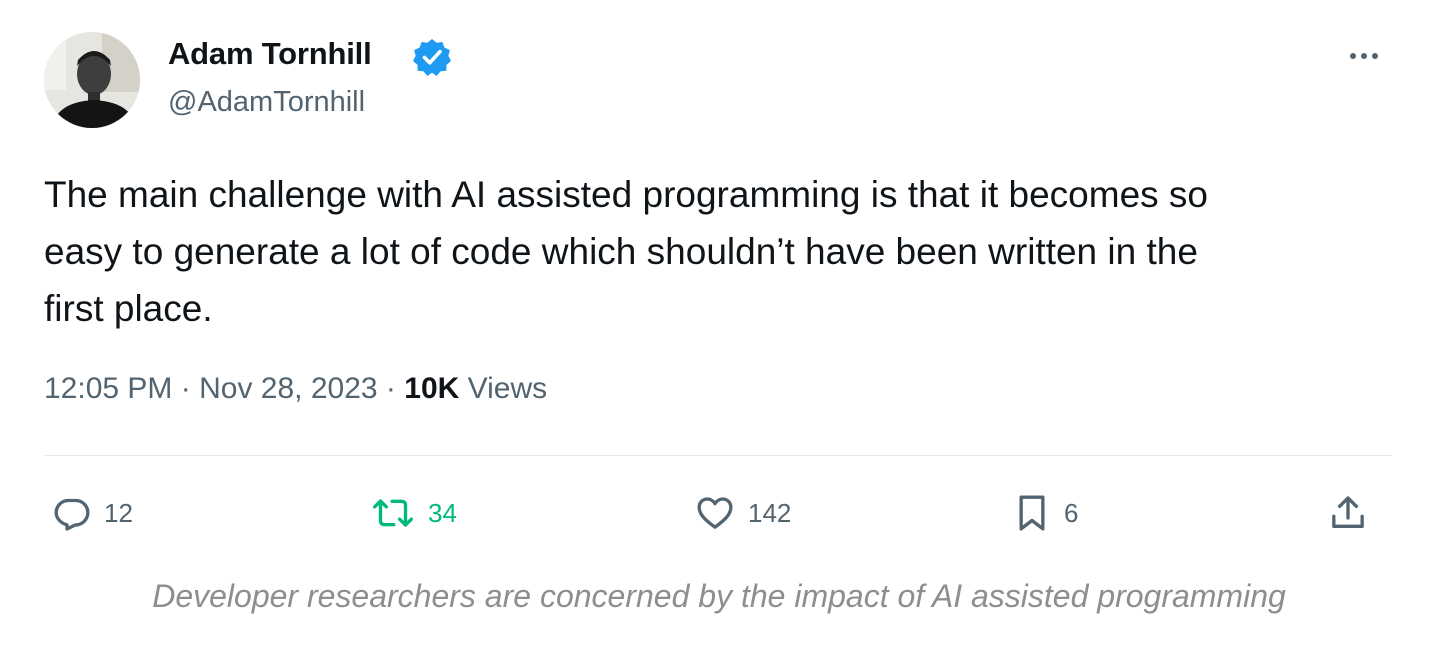 The image size is (1438, 652). I want to click on more-options-button, so click(1364, 56).